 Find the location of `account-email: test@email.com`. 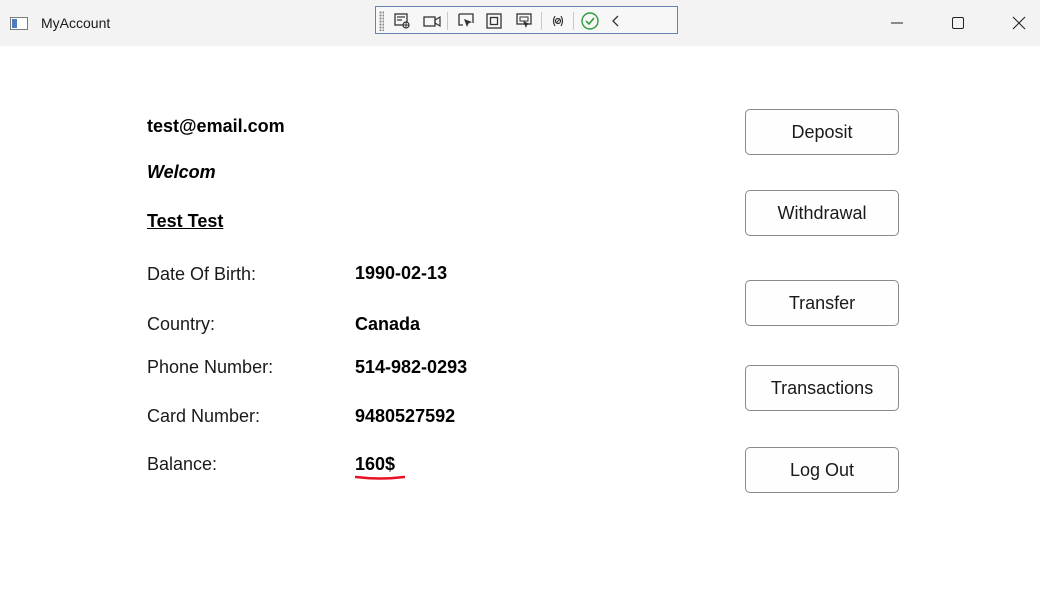

account-email: test@email.com is located at coordinates (216, 126).